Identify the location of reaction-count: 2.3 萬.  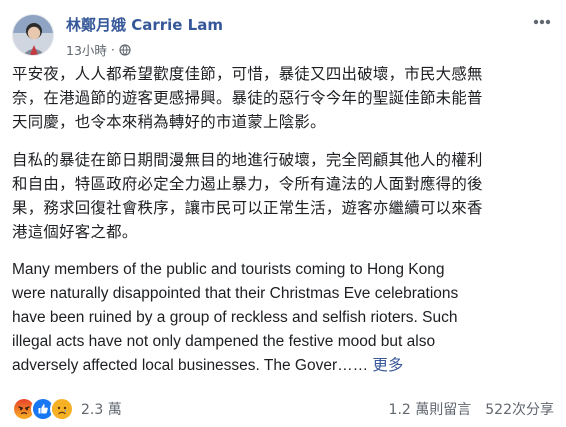
(101, 410).